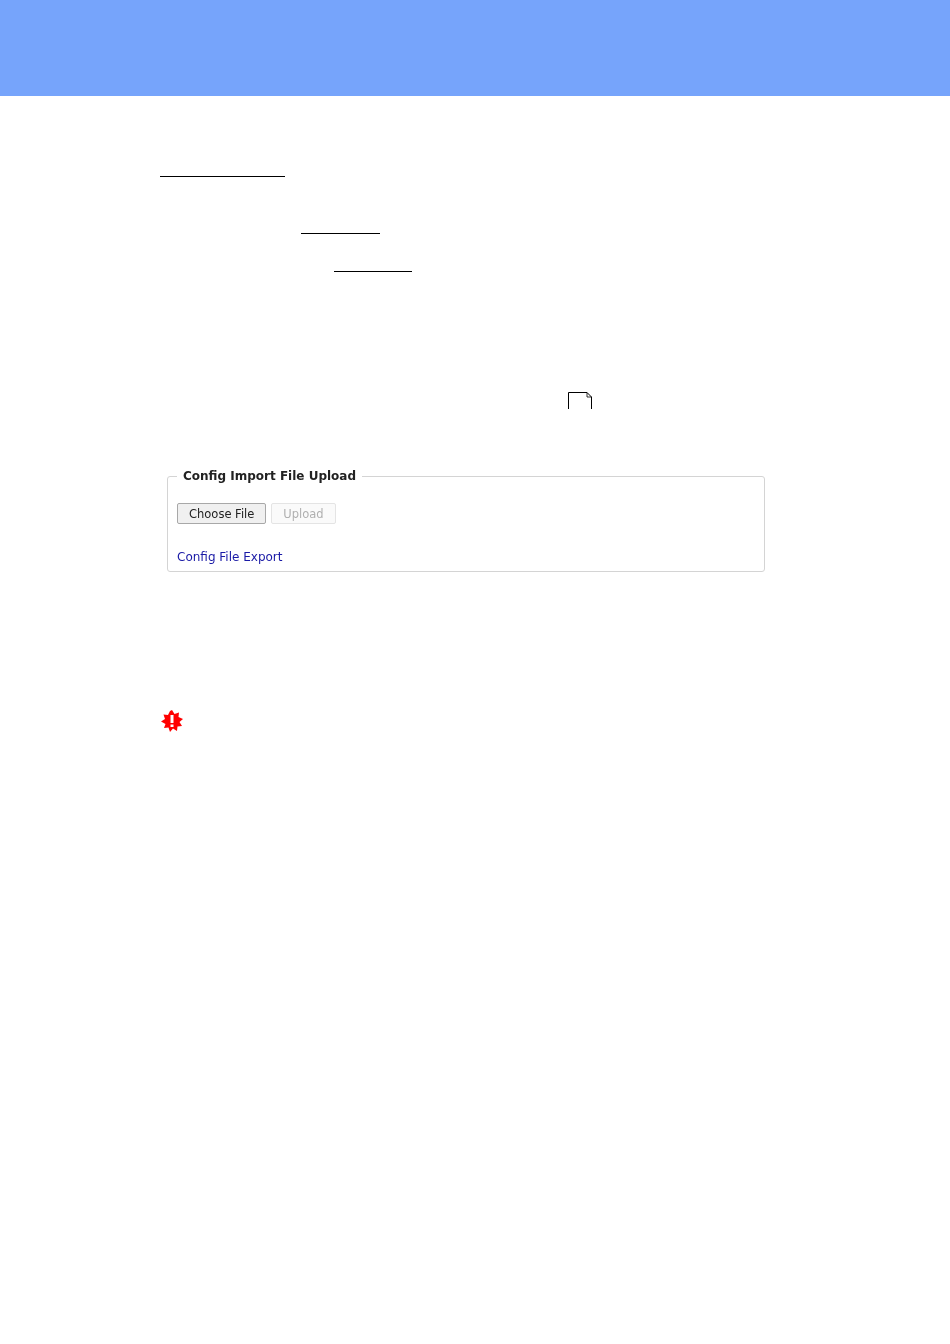 Image resolution: width=950 pixels, height=1344 pixels. I want to click on document-icon, so click(580, 400).